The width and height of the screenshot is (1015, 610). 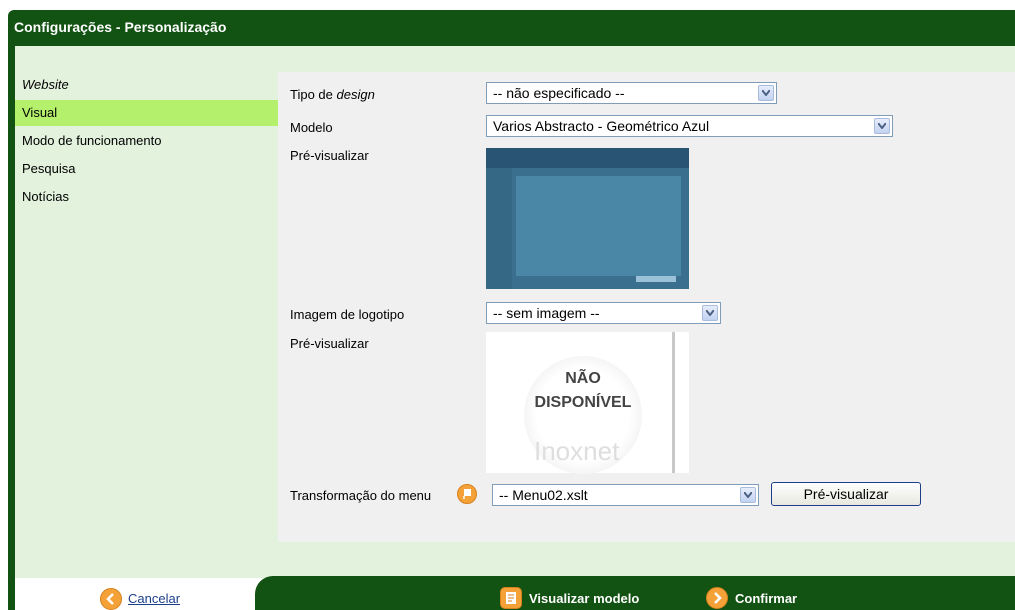 What do you see at coordinates (311, 127) in the screenshot?
I see `modelo-label: Modelo` at bounding box center [311, 127].